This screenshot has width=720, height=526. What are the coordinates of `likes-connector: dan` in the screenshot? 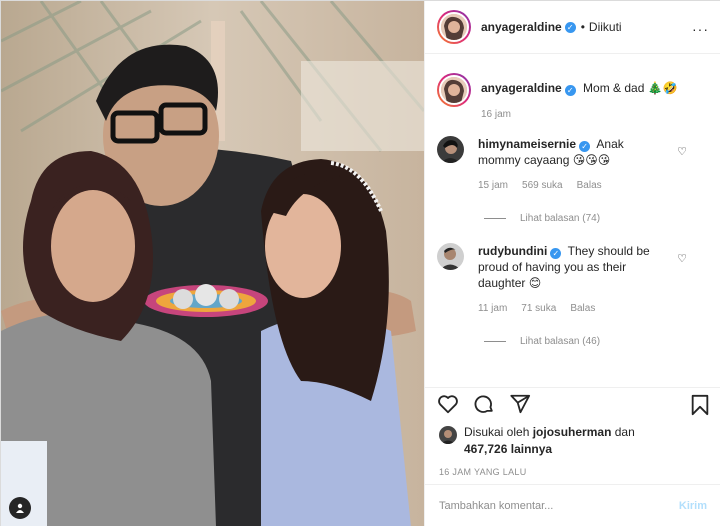 It's located at (624, 432).